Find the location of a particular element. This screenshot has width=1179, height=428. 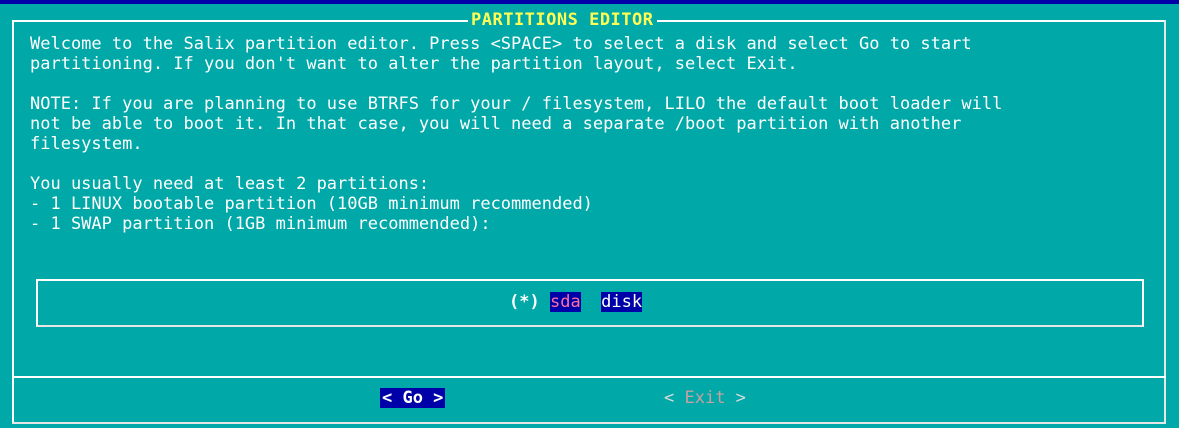

exit-label: Exit is located at coordinates (705, 398).